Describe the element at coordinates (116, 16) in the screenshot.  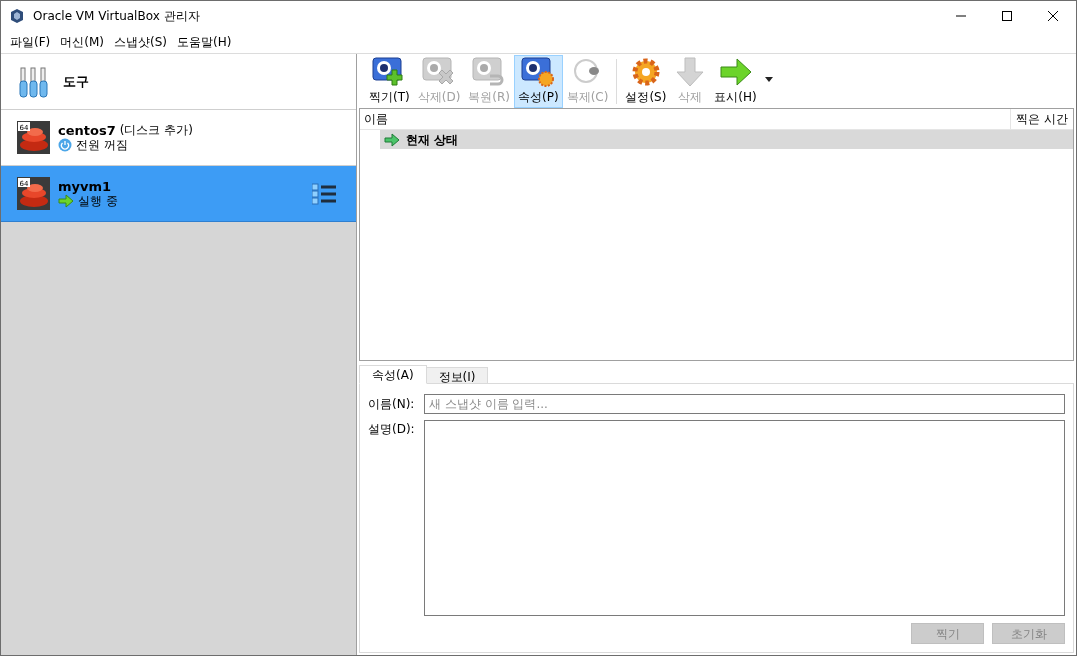
I see `window-title: Oracle VM VirtualBox 관리자` at that location.